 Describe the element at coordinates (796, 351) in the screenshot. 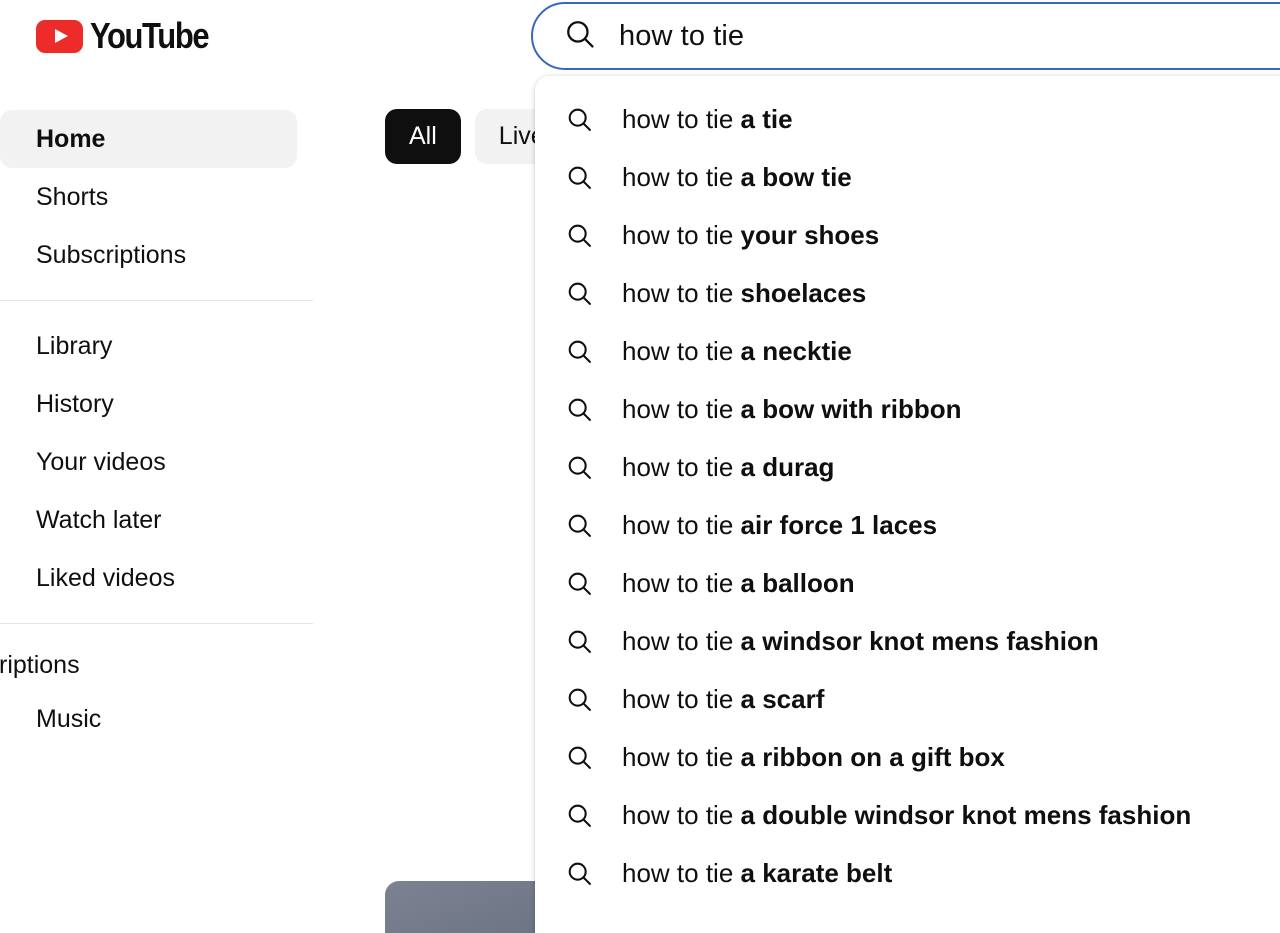

I see `suggestion-completion: a necktie` at that location.